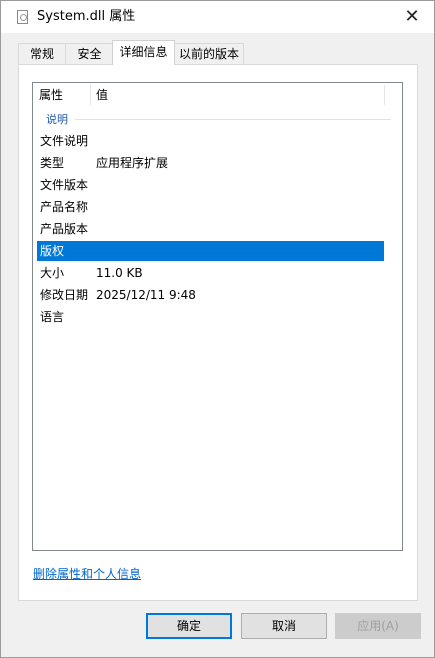 The width and height of the screenshot is (435, 658). What do you see at coordinates (22, 17) in the screenshot?
I see `dll-file-icon` at bounding box center [22, 17].